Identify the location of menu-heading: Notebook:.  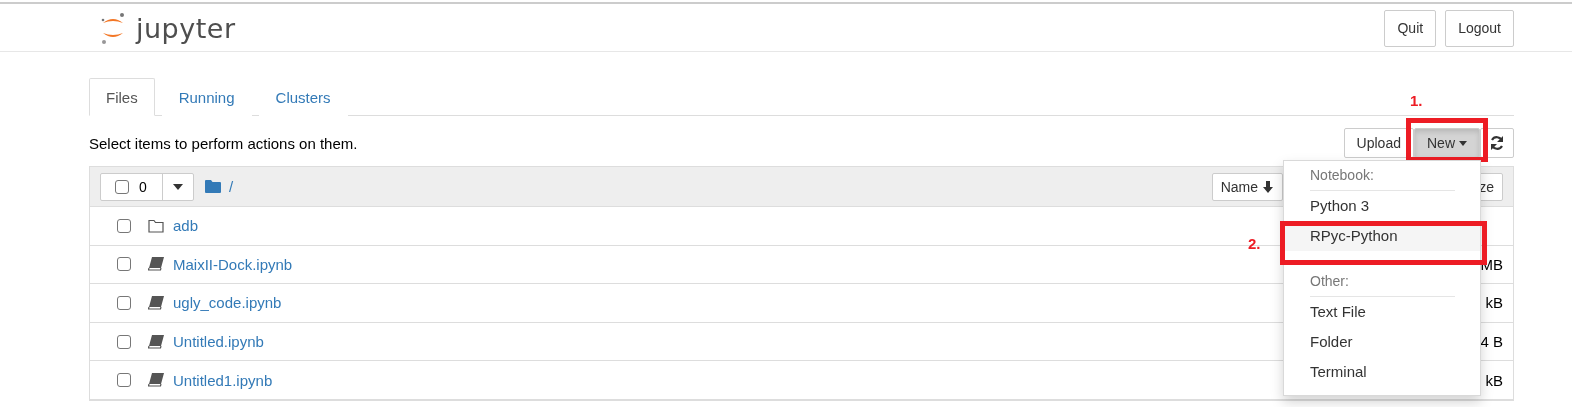
(1342, 175).